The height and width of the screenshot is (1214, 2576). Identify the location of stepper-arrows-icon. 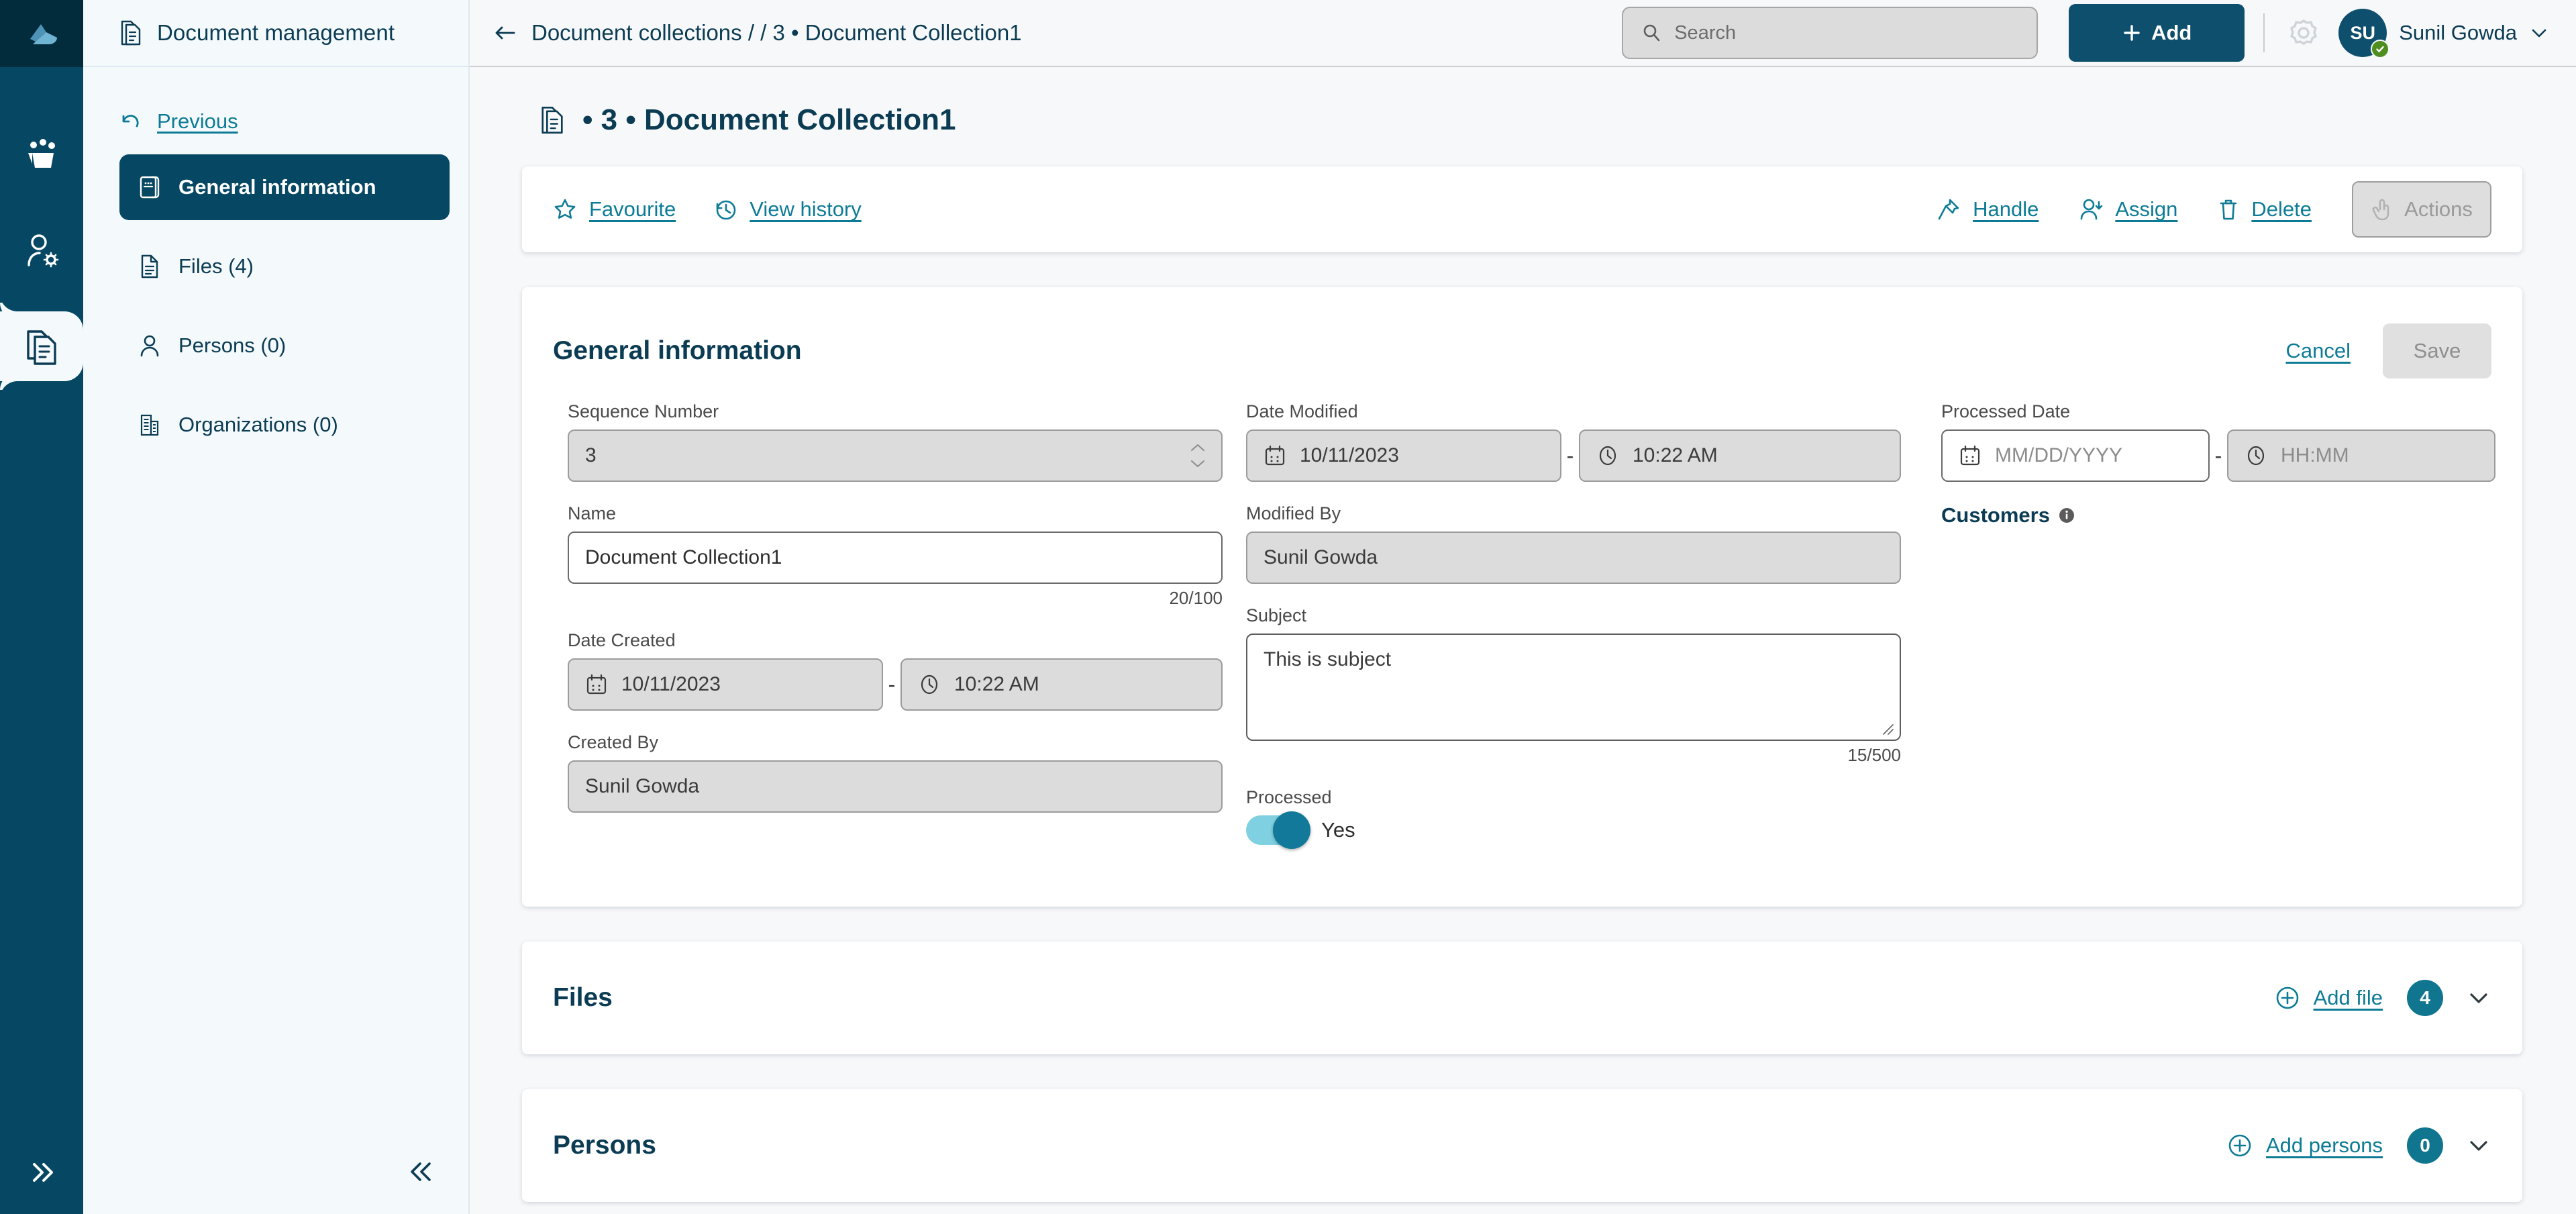
(1197, 455).